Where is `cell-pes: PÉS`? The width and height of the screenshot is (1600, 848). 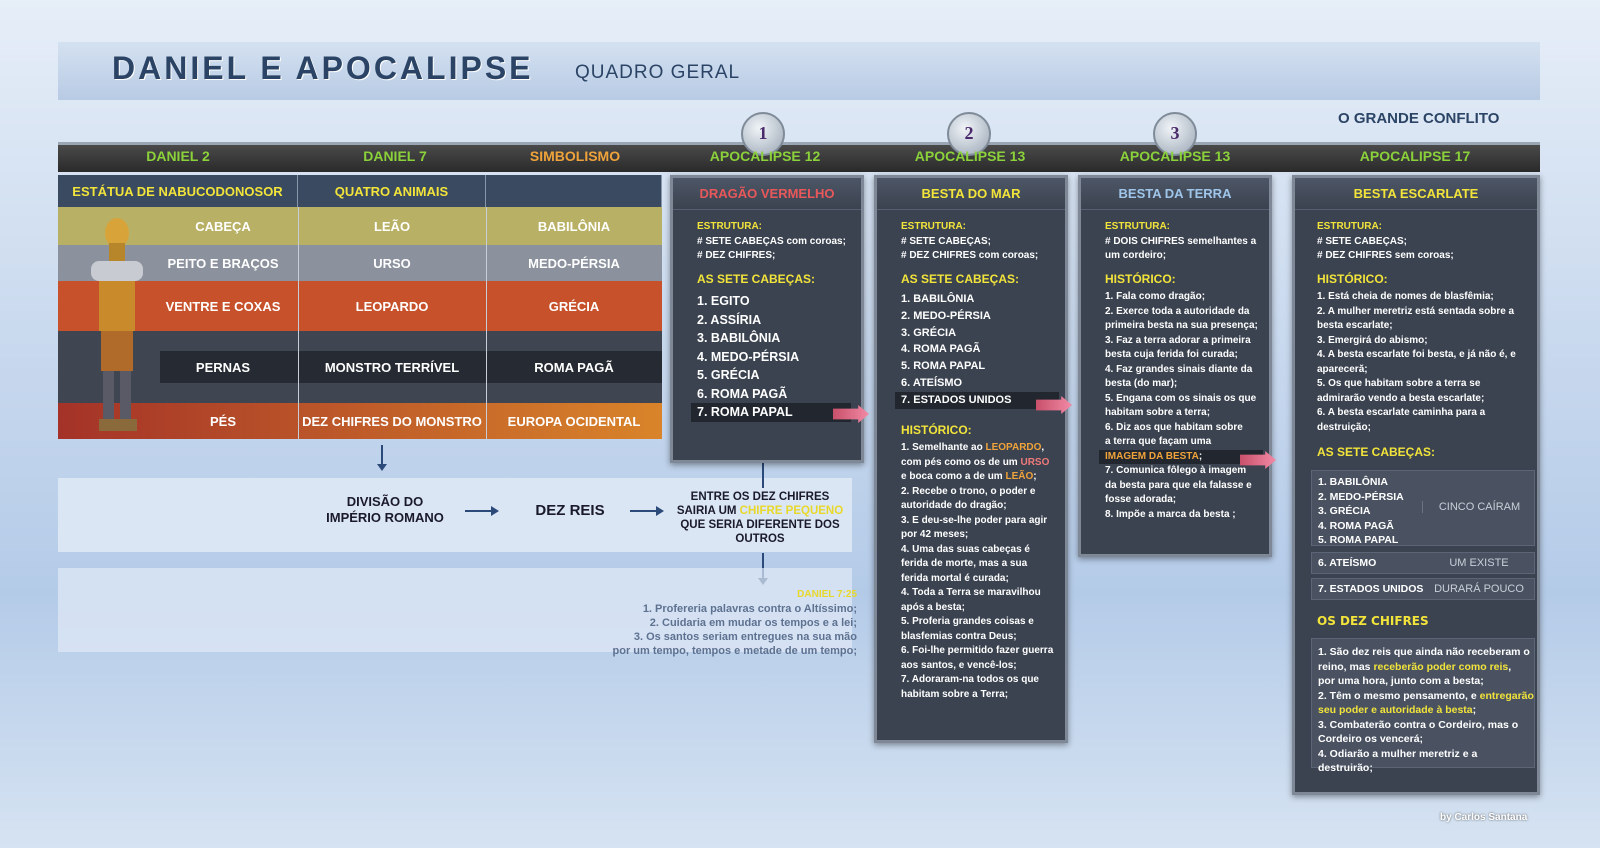
cell-pes: PÉS is located at coordinates (222, 421).